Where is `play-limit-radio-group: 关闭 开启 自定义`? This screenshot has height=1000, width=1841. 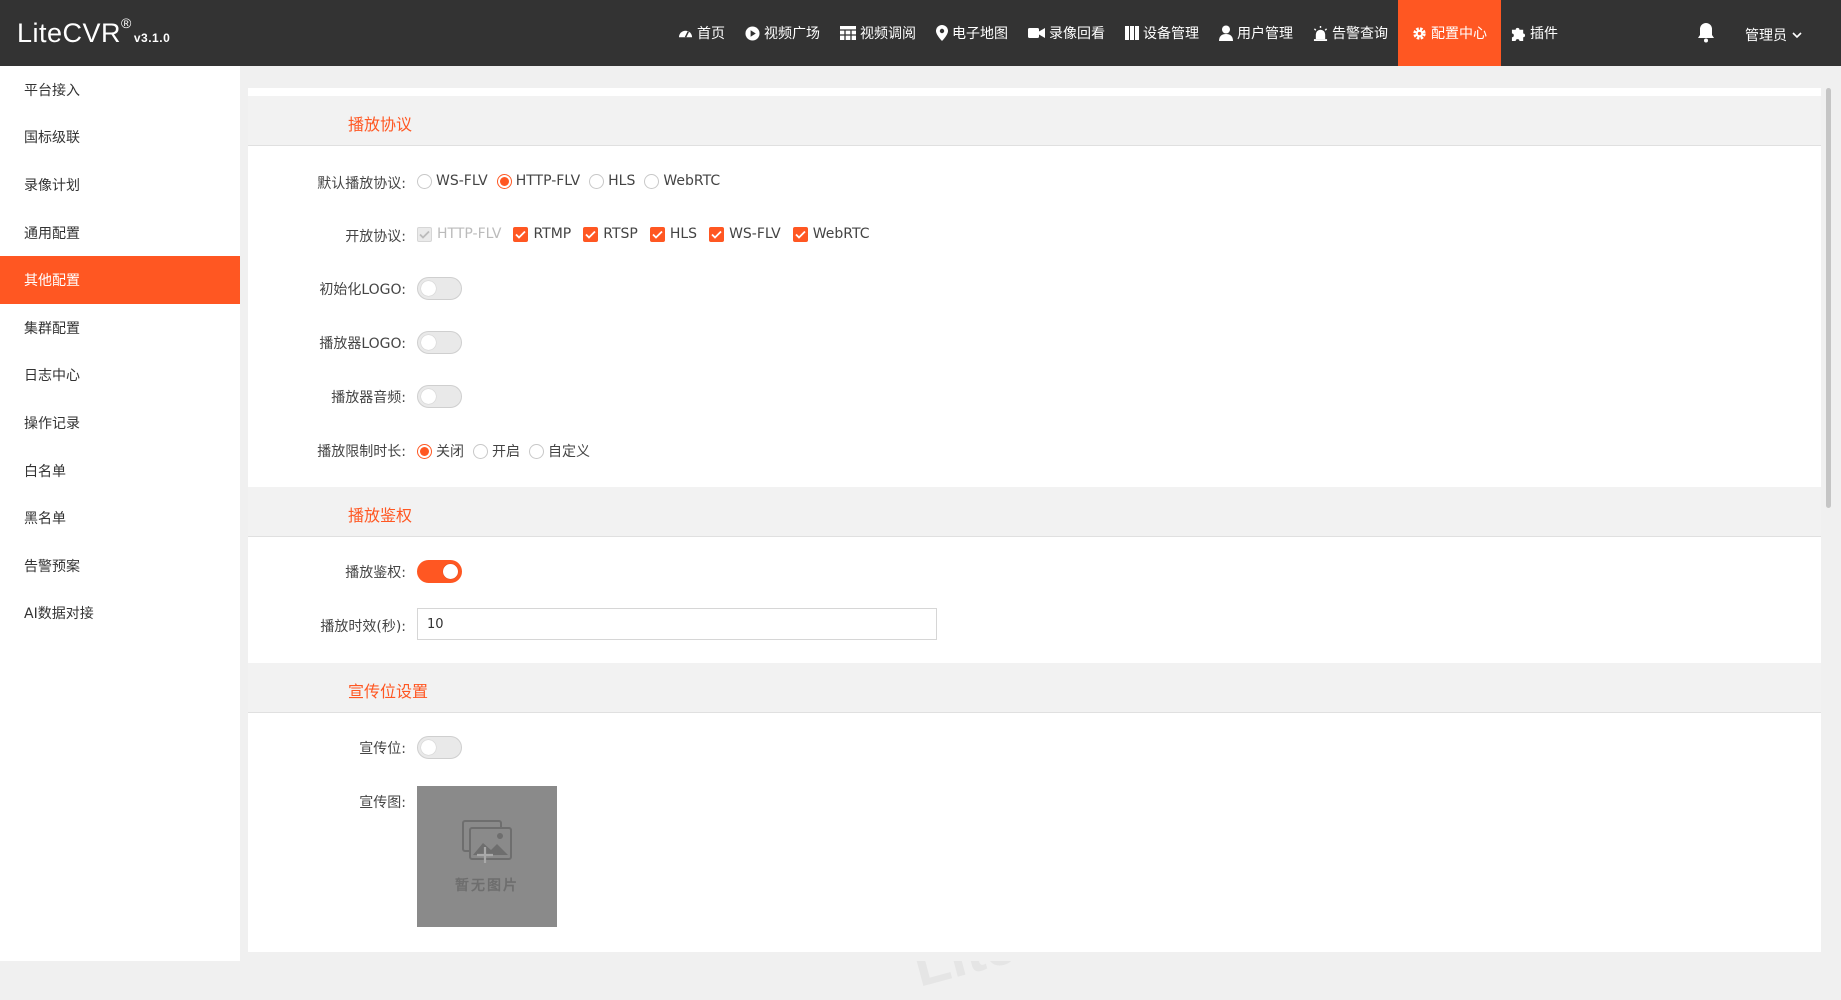 play-limit-radio-group: 关闭 开启 自定义 is located at coordinates (508, 451).